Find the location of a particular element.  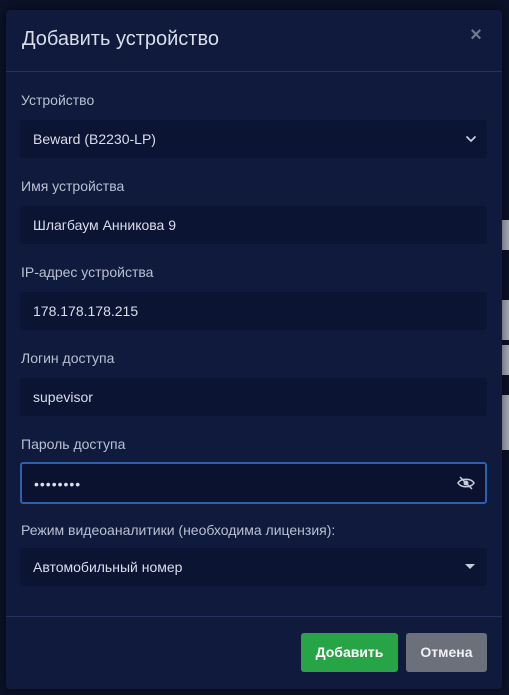

cancel-button: Отмена is located at coordinates (446, 652).